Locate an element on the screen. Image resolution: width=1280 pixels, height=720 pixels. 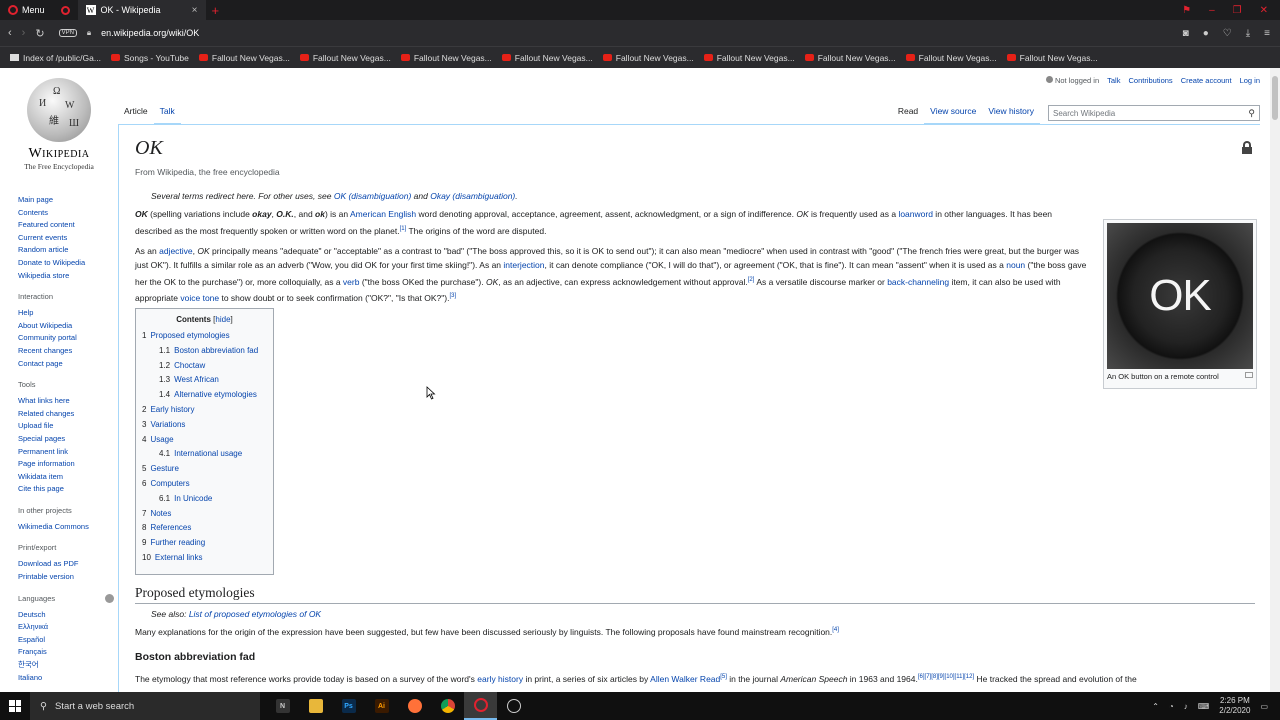
toc-item: 4 Usage is located at coordinates (204, 440).